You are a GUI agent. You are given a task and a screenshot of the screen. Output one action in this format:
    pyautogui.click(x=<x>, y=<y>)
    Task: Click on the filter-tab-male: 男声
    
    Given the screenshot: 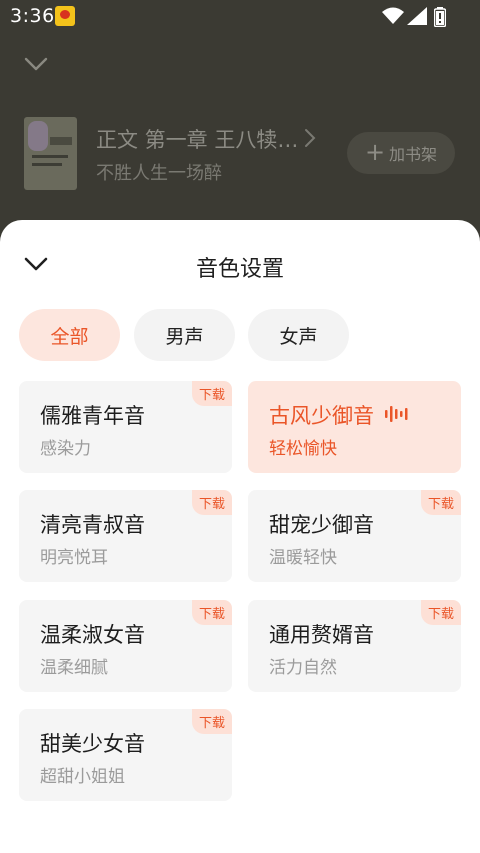 What is the action you would take?
    pyautogui.click(x=184, y=335)
    